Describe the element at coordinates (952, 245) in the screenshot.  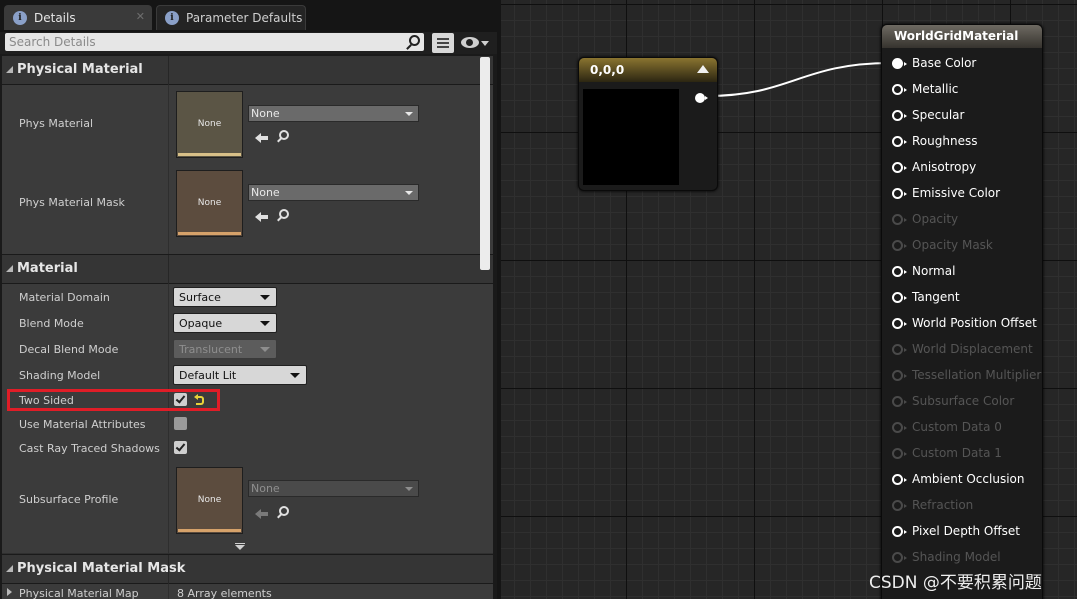
I see `pin-label: Opacity Mask` at that location.